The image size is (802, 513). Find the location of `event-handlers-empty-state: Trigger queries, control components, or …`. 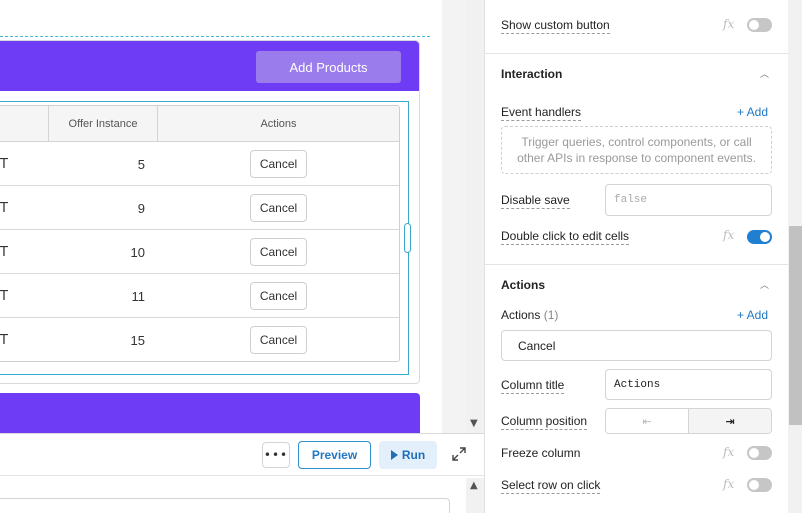

event-handlers-empty-state: Trigger queries, control components, or … is located at coordinates (636, 150).